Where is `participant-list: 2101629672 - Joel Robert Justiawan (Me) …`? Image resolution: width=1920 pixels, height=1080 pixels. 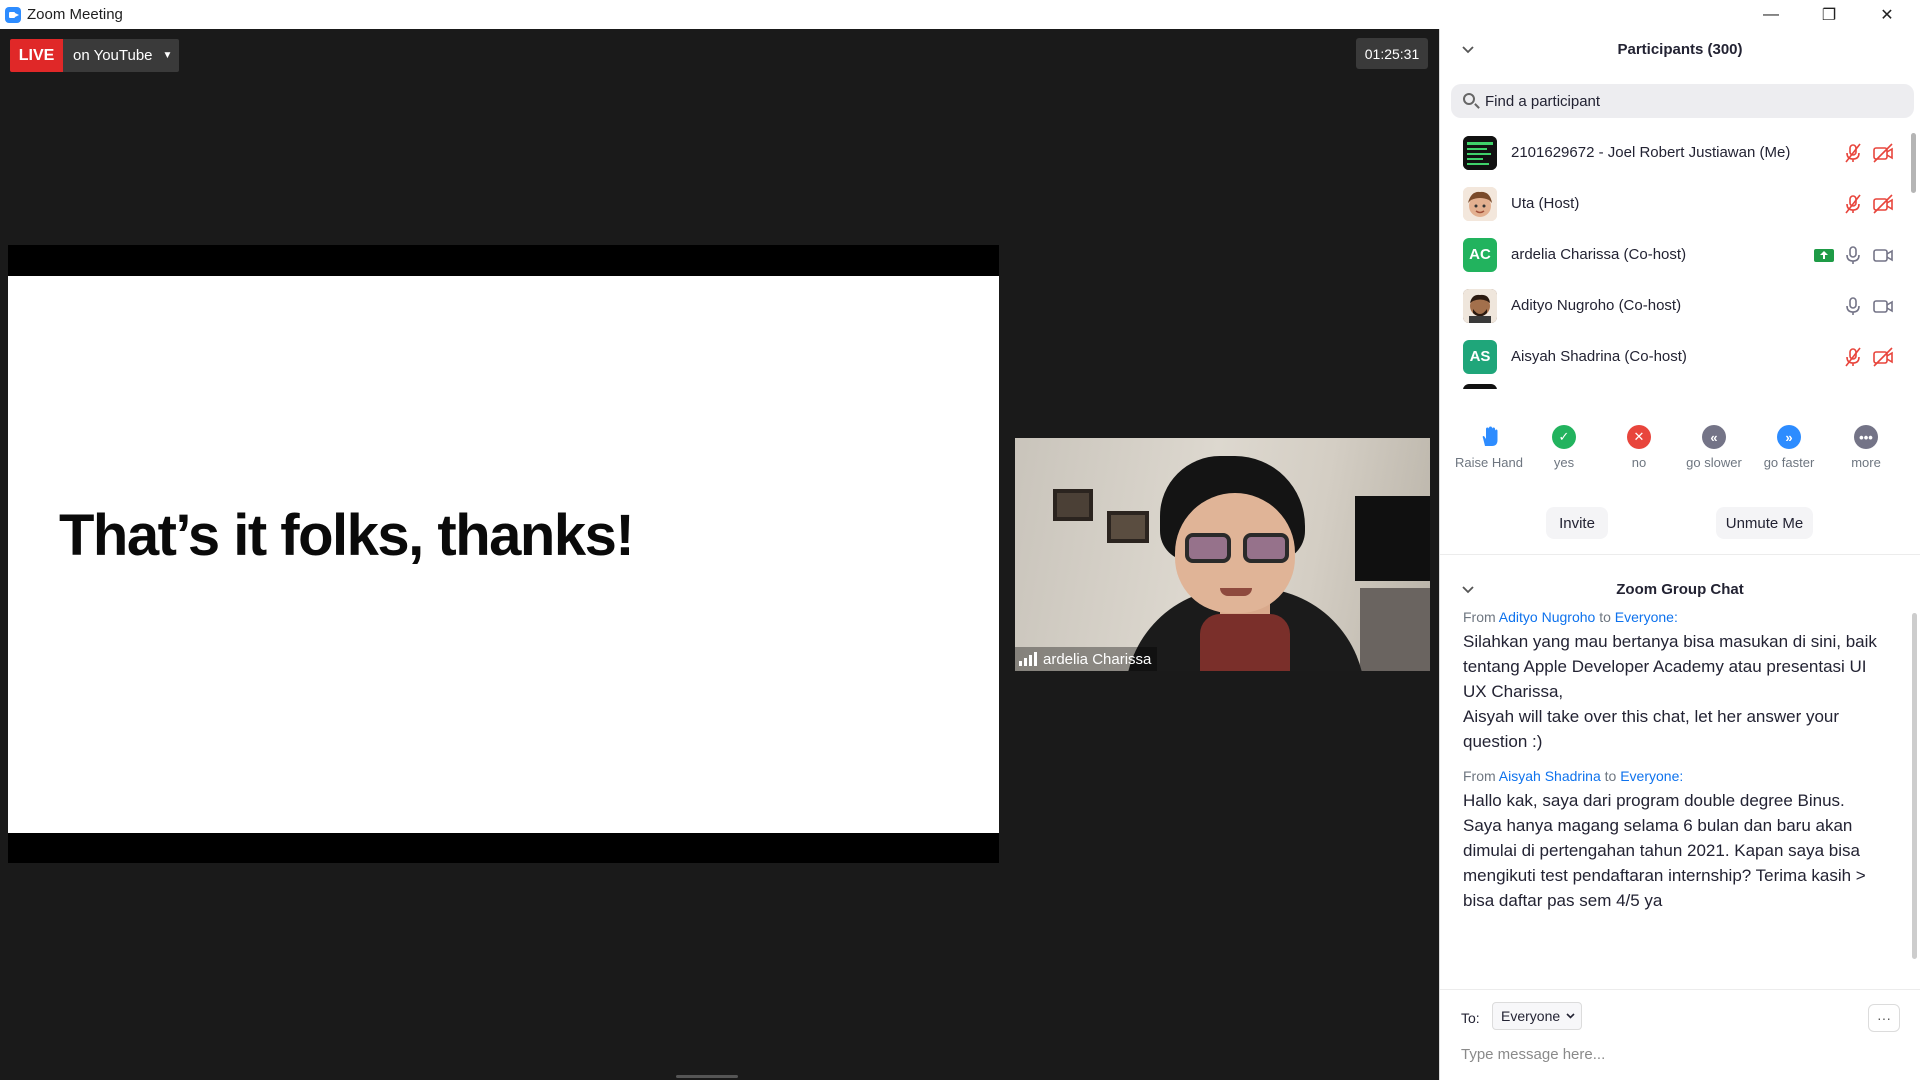
participant-list: 2101629672 - Joel Robert Justiawan (Me) … is located at coordinates (1675, 258).